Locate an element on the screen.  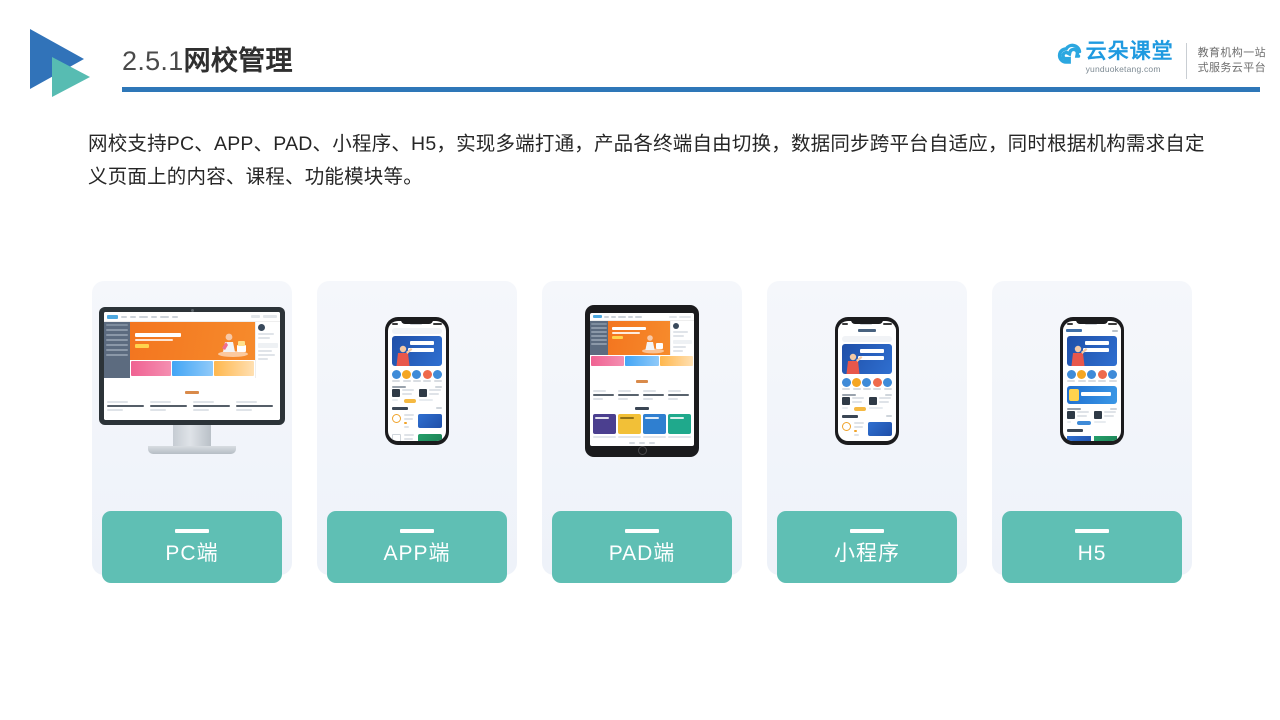
brand-mark: 云朵课堂 yunduoketang.com is located at coordinates (1114, 61).